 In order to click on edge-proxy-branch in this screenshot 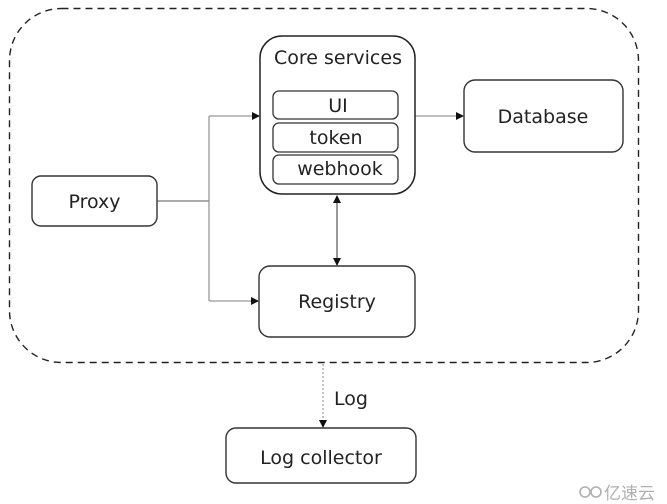, I will do `click(183, 208)`.